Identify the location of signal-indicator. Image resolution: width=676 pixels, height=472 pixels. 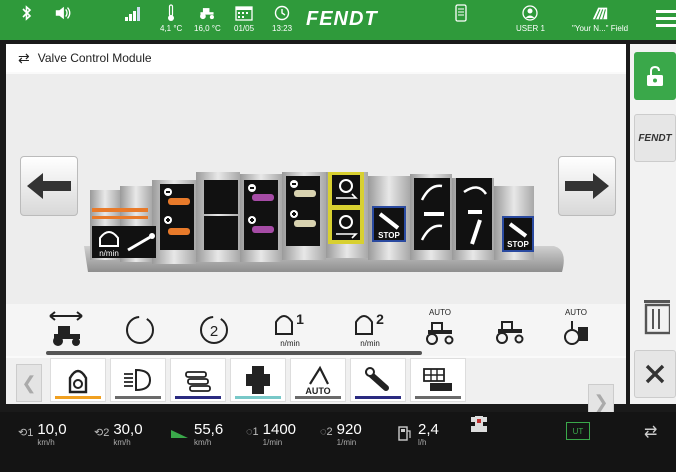
(133, 21).